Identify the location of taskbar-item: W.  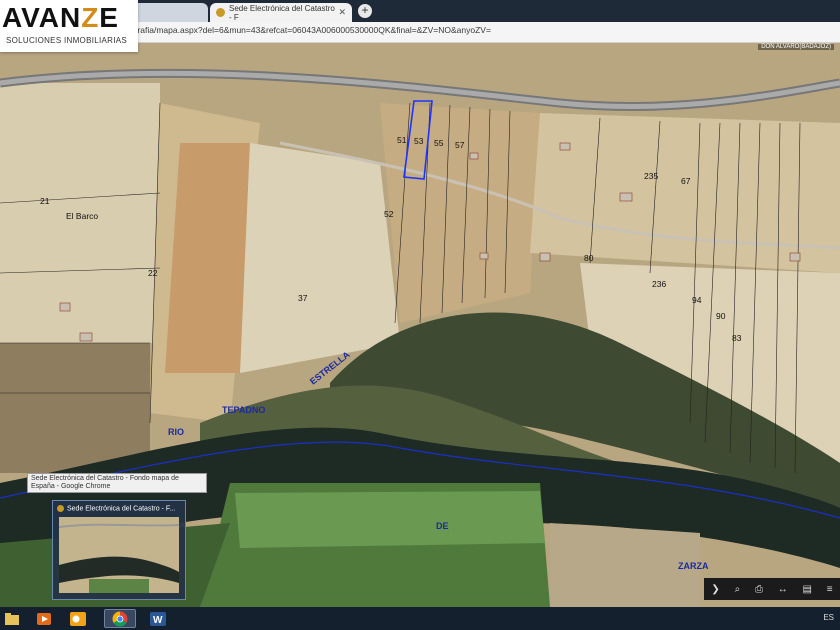
(158, 618).